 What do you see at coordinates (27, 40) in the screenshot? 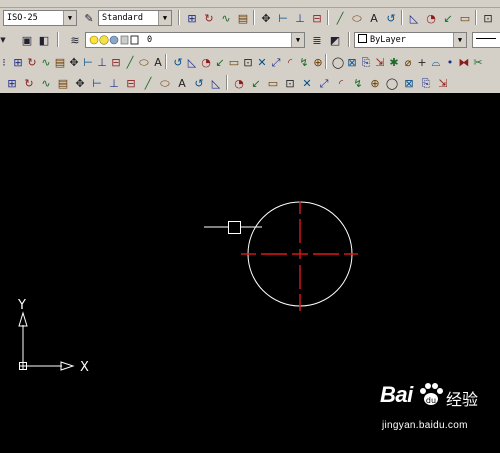
I see `layer-manager-icon: ▣` at bounding box center [27, 40].